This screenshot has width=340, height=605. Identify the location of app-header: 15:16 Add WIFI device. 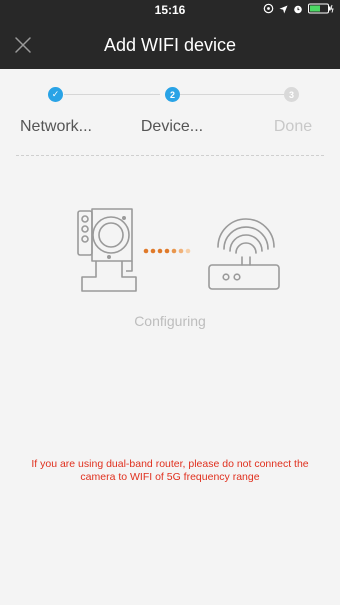
(170, 34).